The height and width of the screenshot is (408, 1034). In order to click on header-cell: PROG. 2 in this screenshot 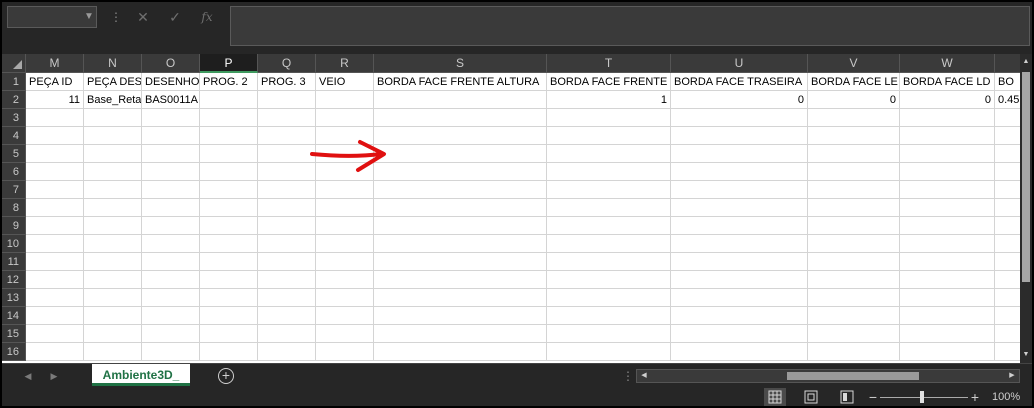, I will do `click(229, 82)`.